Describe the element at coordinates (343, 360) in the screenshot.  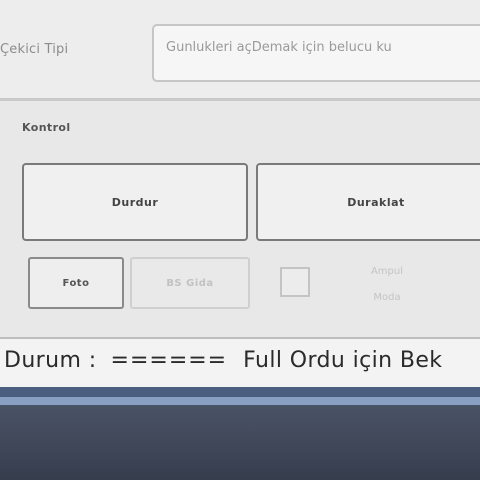
I see `status-message: Full Ordu için Bek` at that location.